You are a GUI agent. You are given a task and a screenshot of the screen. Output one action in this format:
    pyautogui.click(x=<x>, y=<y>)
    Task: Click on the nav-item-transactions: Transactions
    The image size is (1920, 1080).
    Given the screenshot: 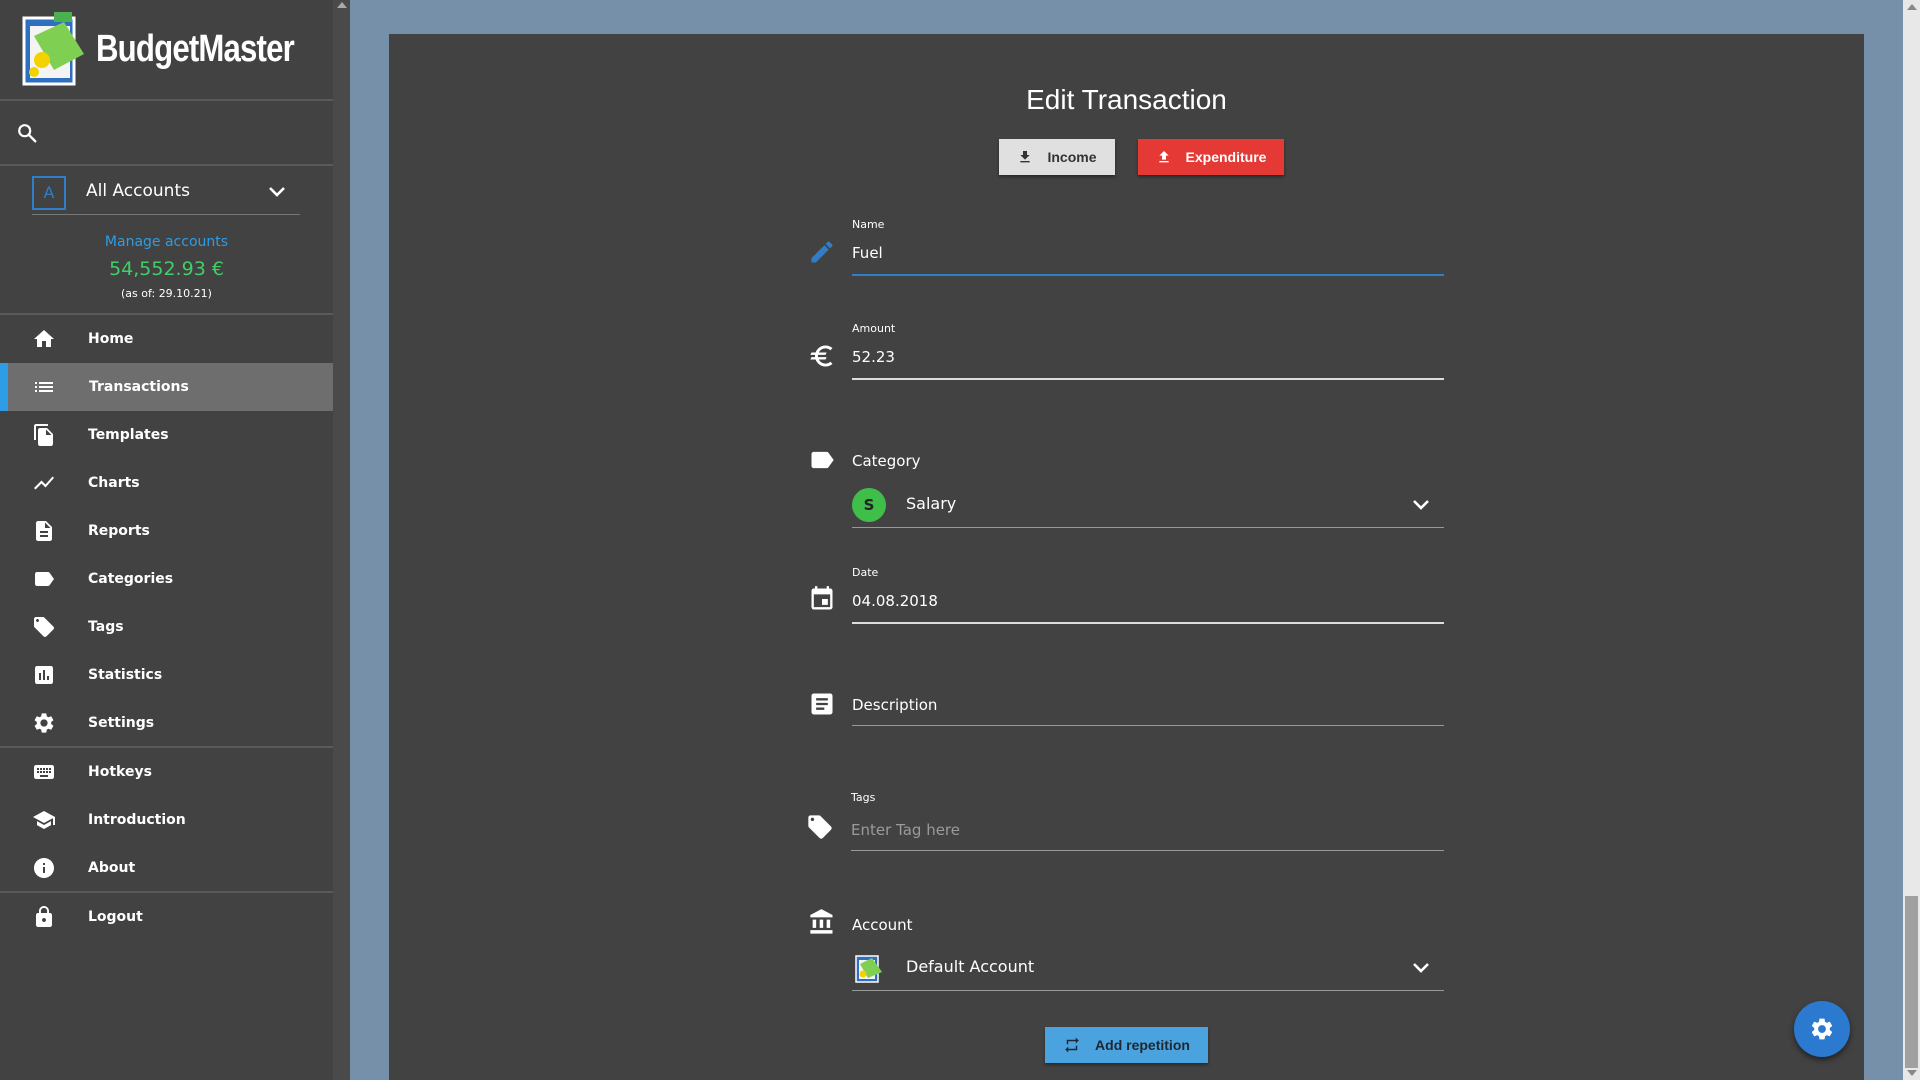 What is the action you would take?
    pyautogui.click(x=166, y=387)
    